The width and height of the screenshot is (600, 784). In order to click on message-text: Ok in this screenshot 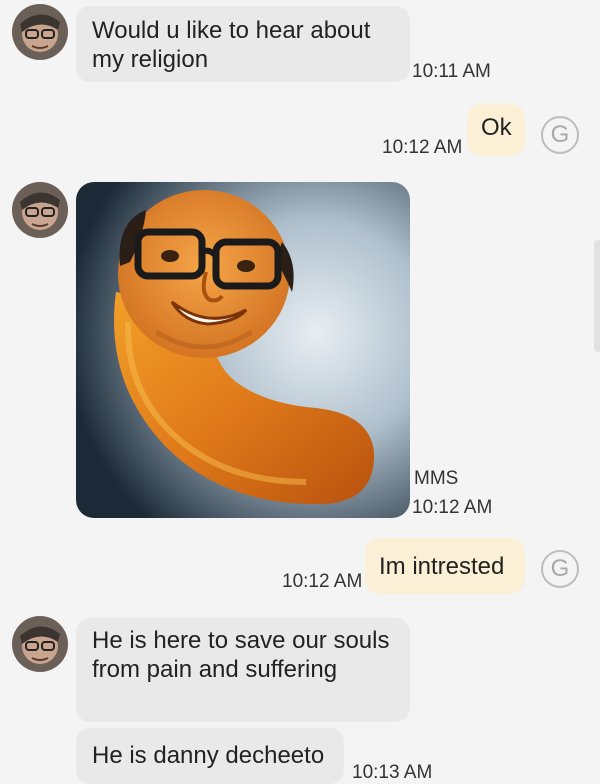, I will do `click(496, 127)`.